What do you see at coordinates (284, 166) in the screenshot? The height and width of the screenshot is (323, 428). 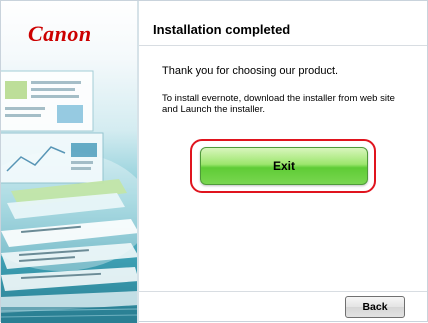 I see `exit-button: Exit` at bounding box center [284, 166].